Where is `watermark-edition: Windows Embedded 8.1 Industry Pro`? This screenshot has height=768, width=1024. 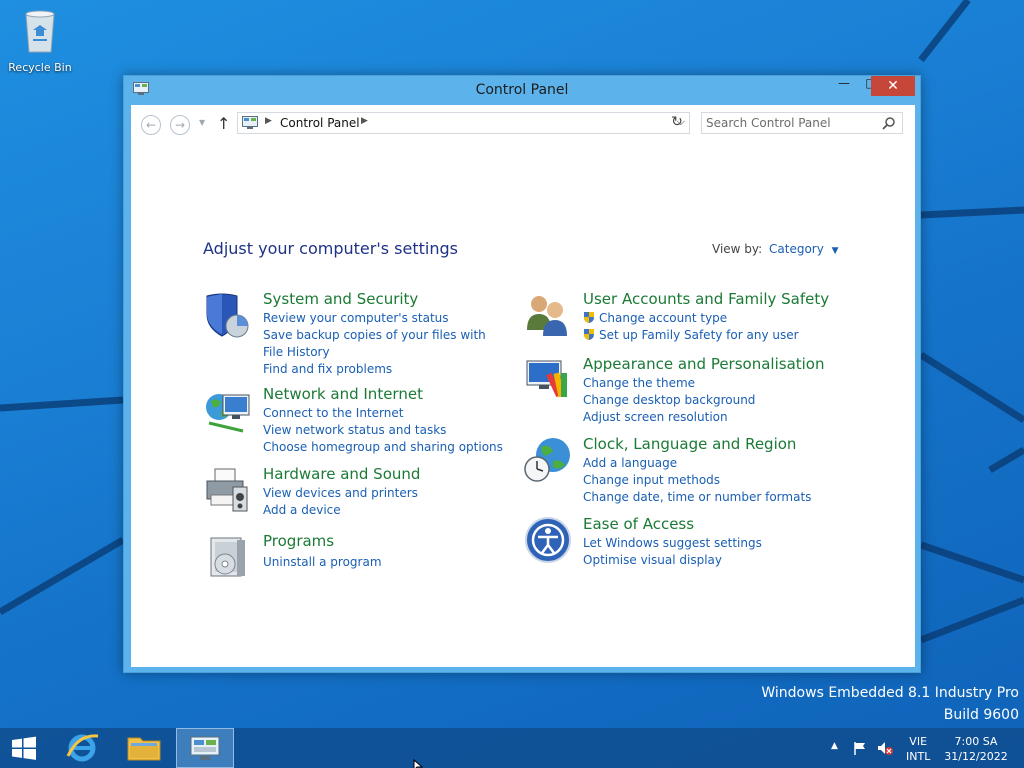 watermark-edition: Windows Embedded 8.1 Industry Pro is located at coordinates (890, 693).